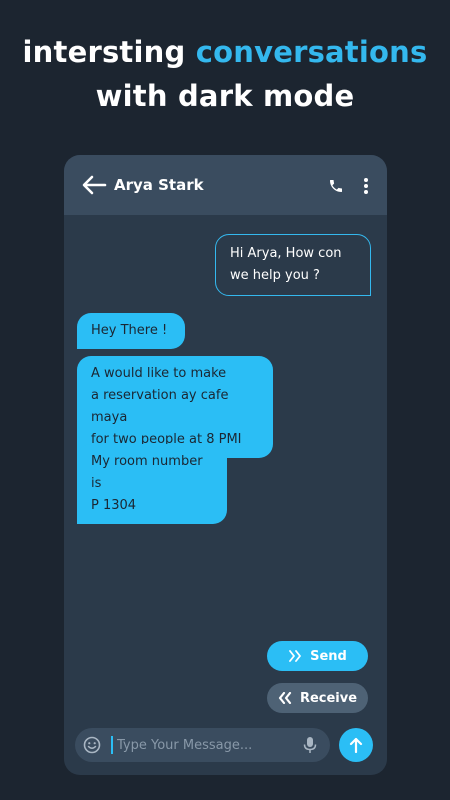  What do you see at coordinates (160, 406) in the screenshot?
I see `message-line: a reservation ay cafe maya` at bounding box center [160, 406].